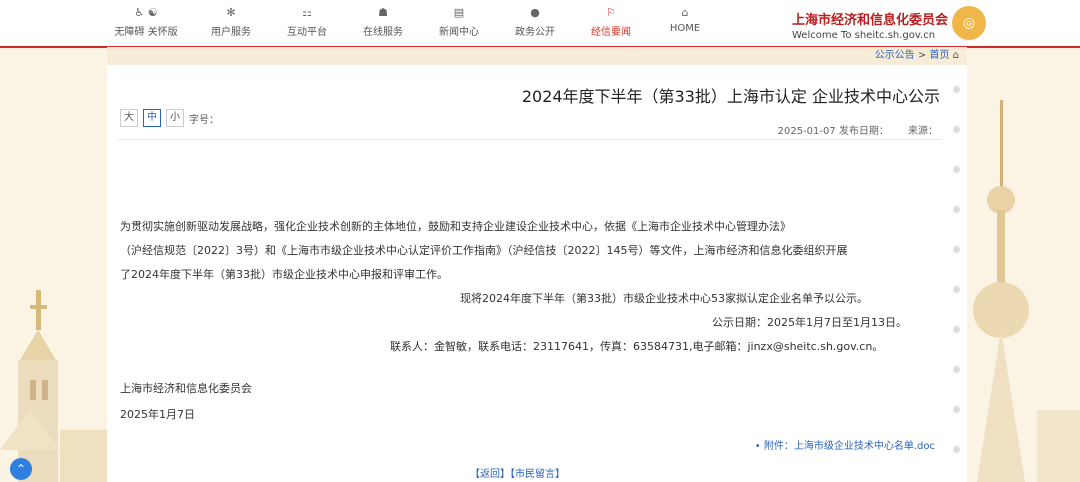  I want to click on article-meta: 2025-01-07 发布日期： 来源：, so click(749, 129).